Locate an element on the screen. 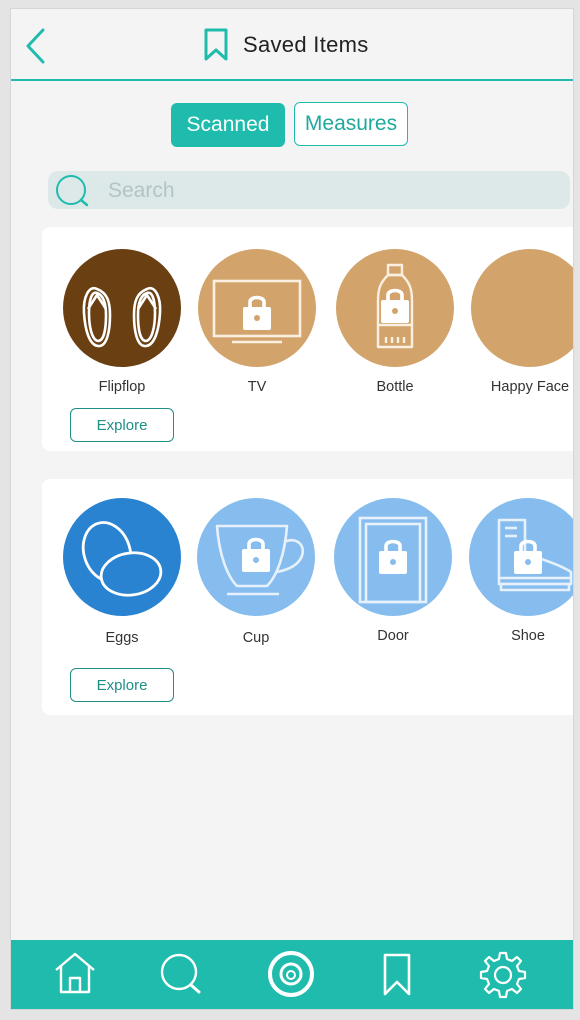  saved-item-happy-face: Happy Face is located at coordinates (521, 322).